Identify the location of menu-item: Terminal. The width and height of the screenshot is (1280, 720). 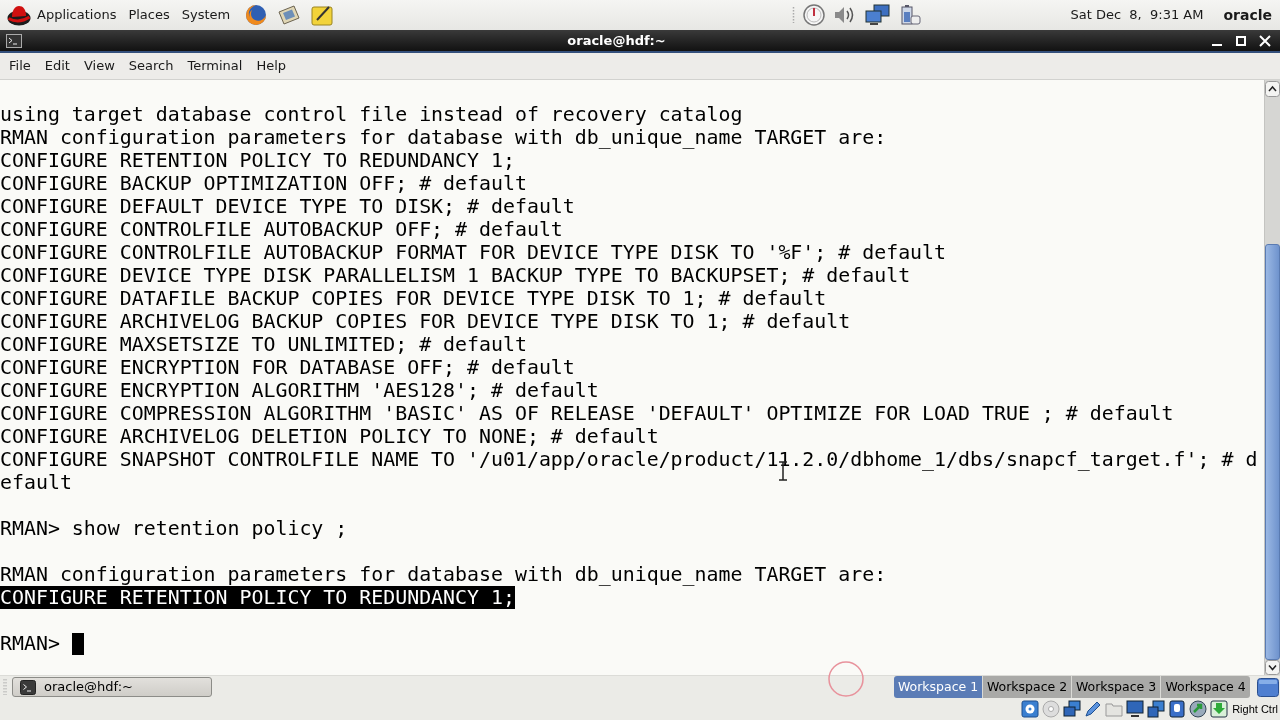
(215, 66).